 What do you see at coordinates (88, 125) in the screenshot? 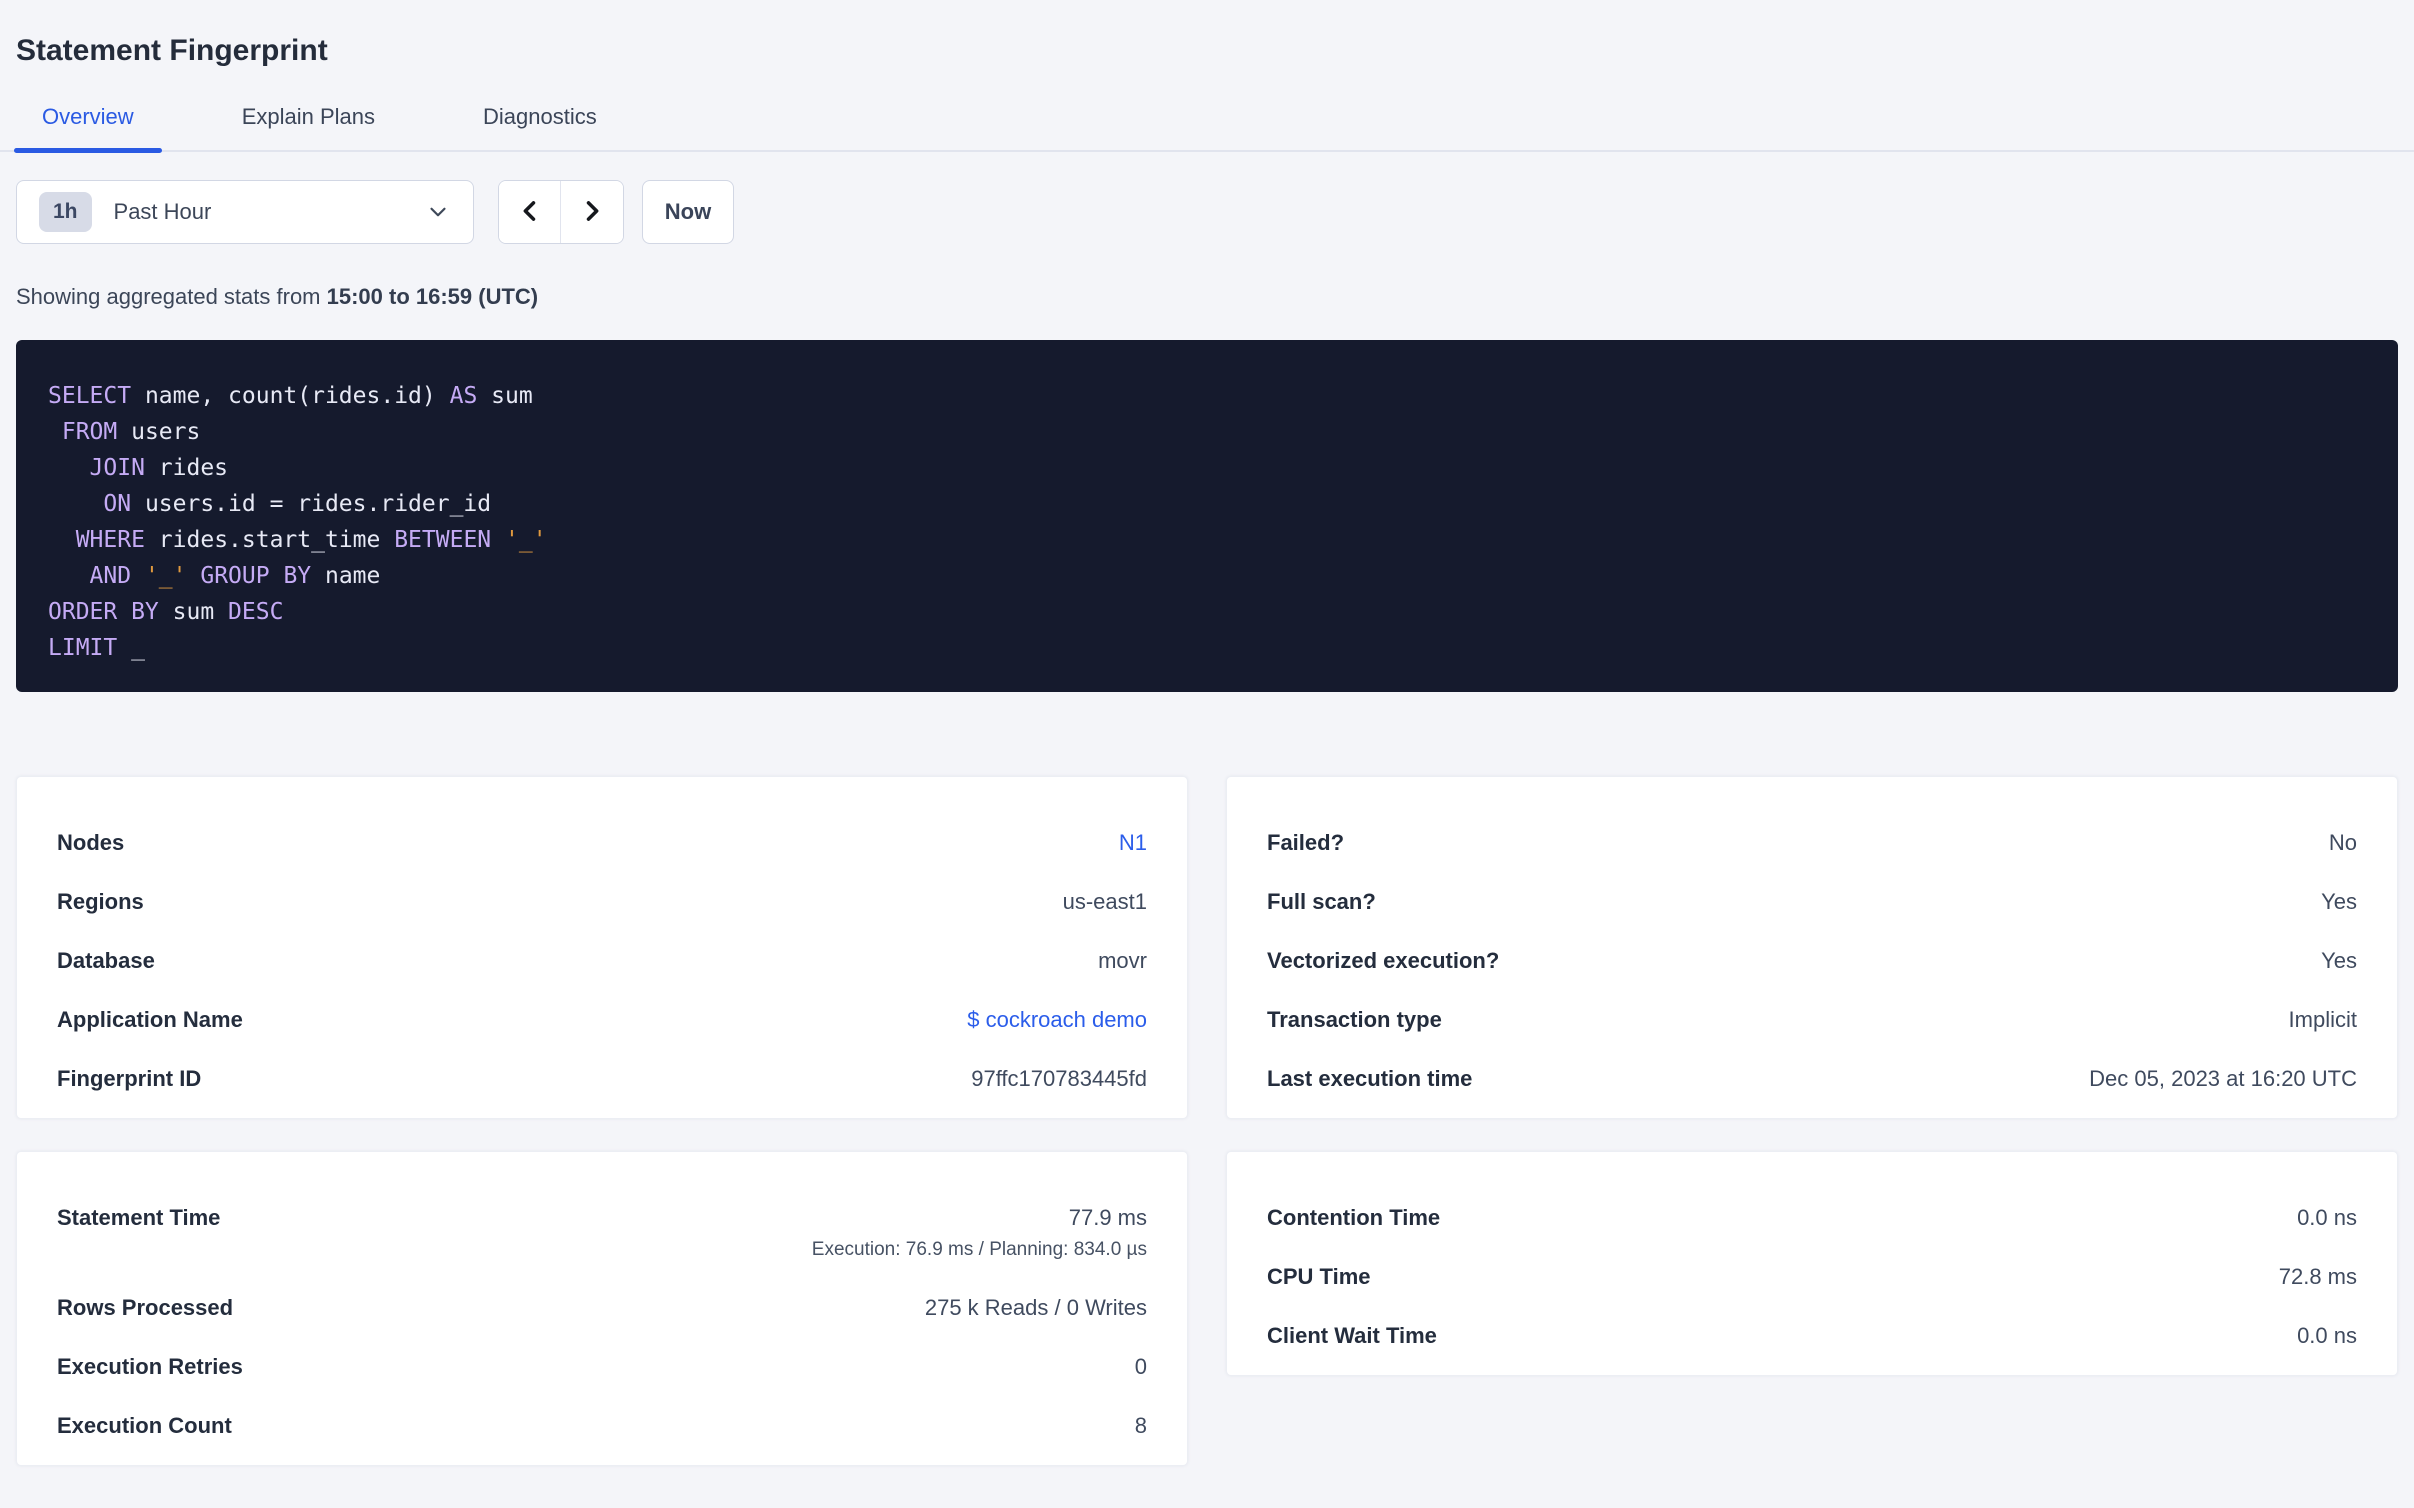
I see `tab-overview: Overview` at bounding box center [88, 125].